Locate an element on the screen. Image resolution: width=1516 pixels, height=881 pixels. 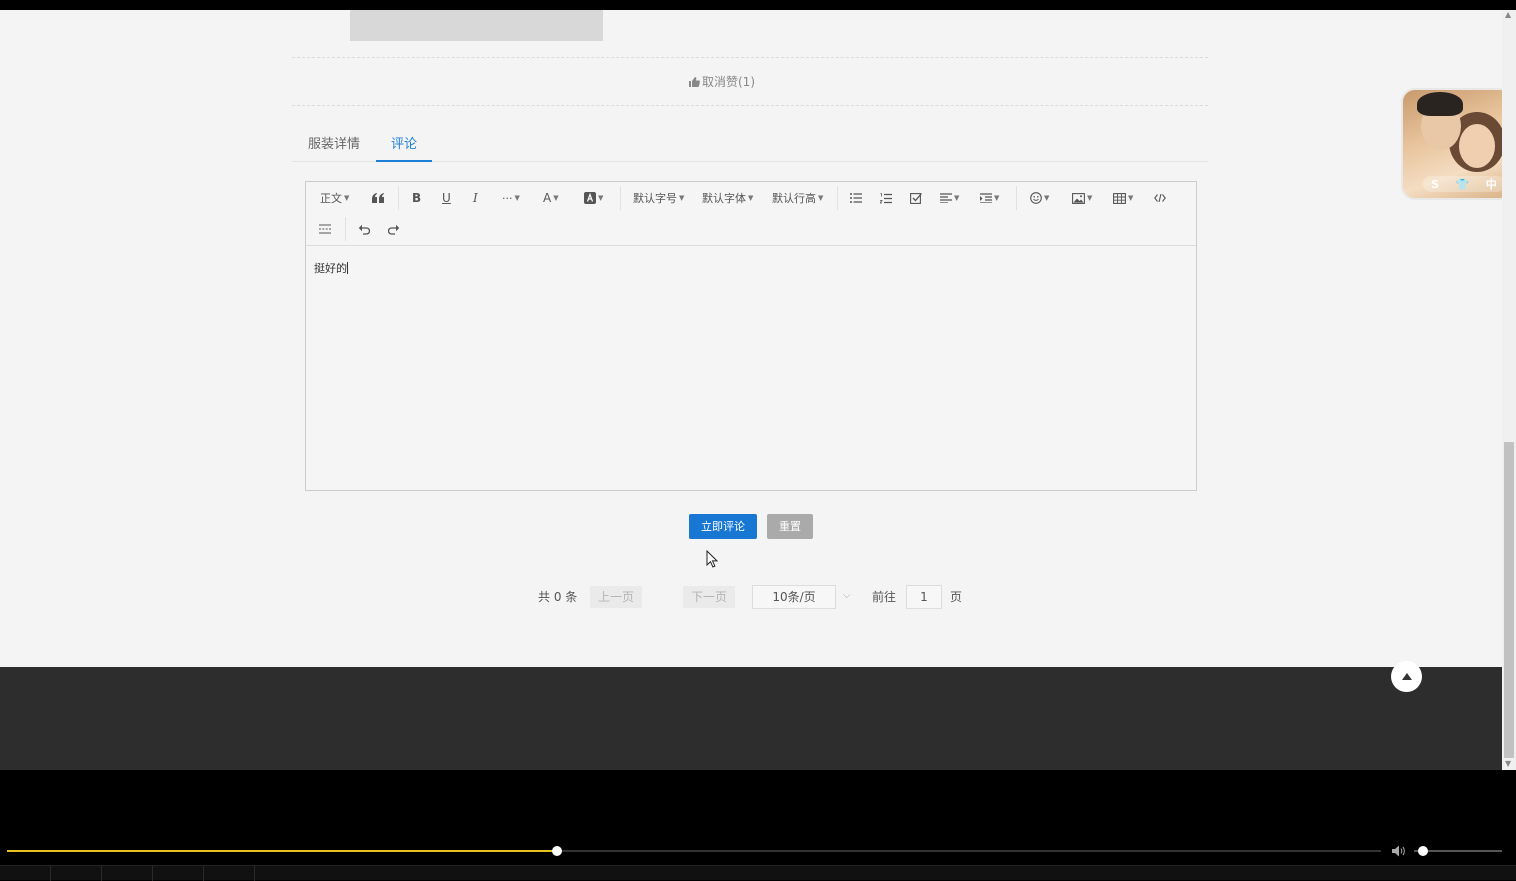
editor-text: 挺好的 is located at coordinates (330, 268).